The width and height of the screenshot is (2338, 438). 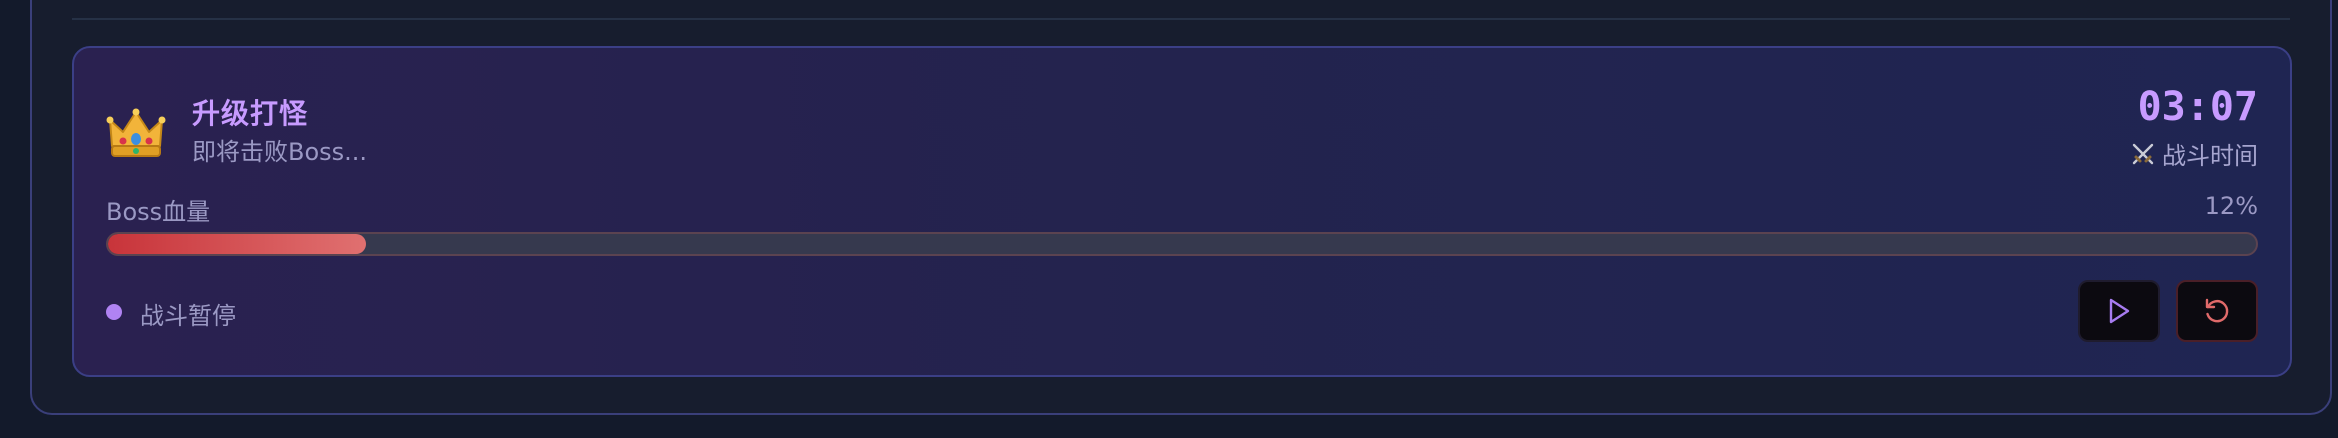 I want to click on reset-icon, so click(x=2217, y=310).